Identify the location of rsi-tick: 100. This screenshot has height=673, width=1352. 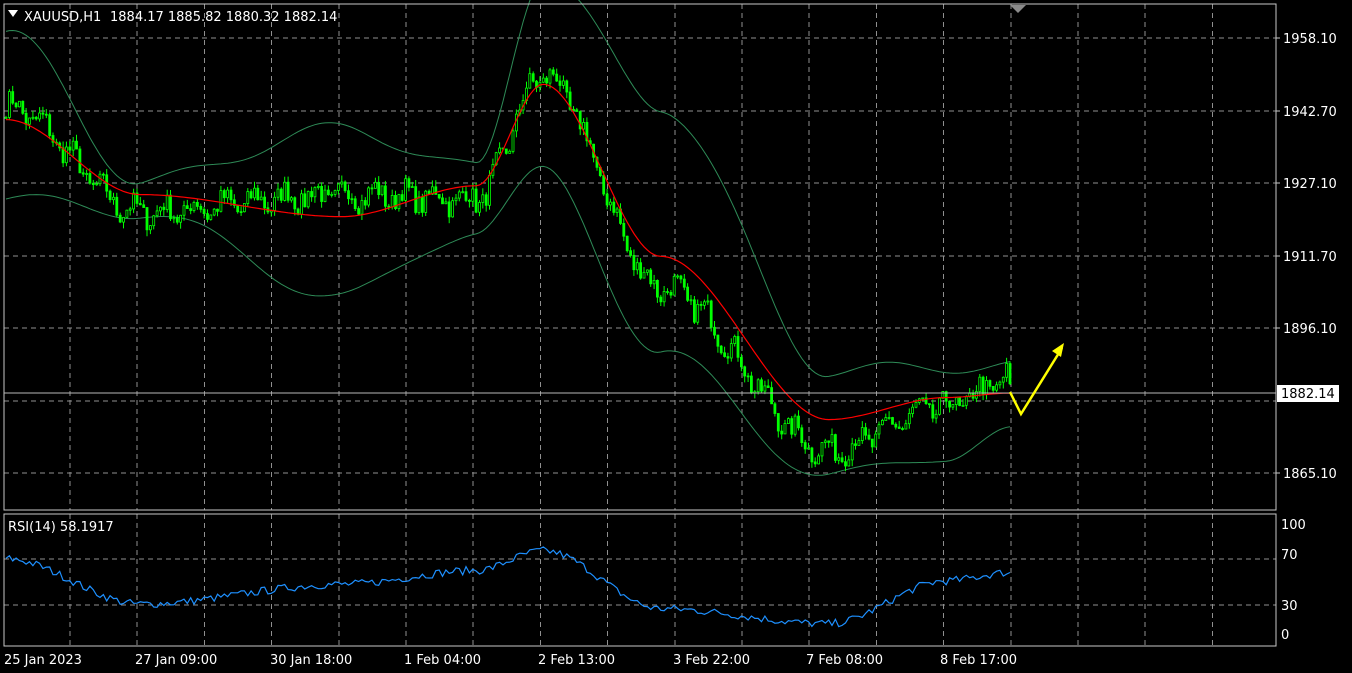
(1293, 525).